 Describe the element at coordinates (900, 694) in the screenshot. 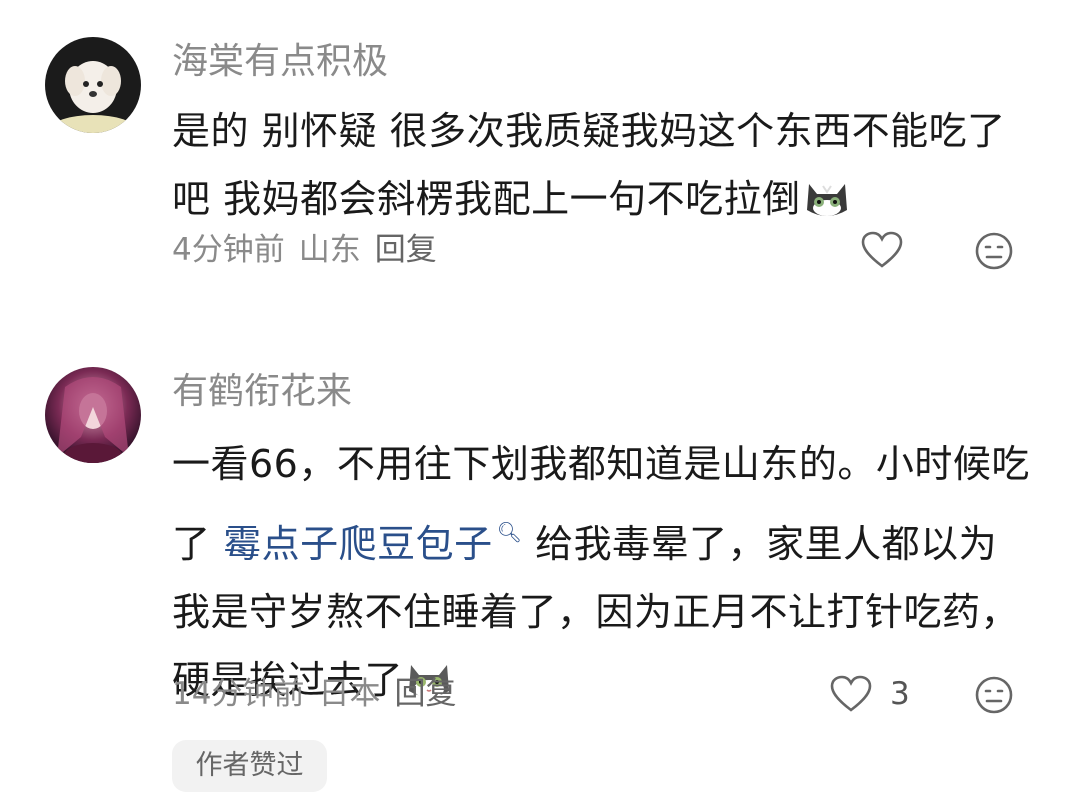

I see `like-count: 3` at that location.